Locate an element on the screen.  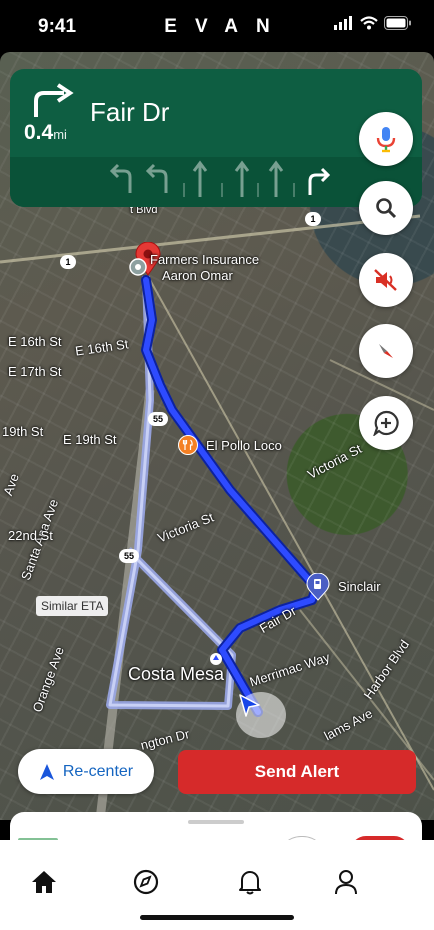
search-button is located at coordinates (386, 208).